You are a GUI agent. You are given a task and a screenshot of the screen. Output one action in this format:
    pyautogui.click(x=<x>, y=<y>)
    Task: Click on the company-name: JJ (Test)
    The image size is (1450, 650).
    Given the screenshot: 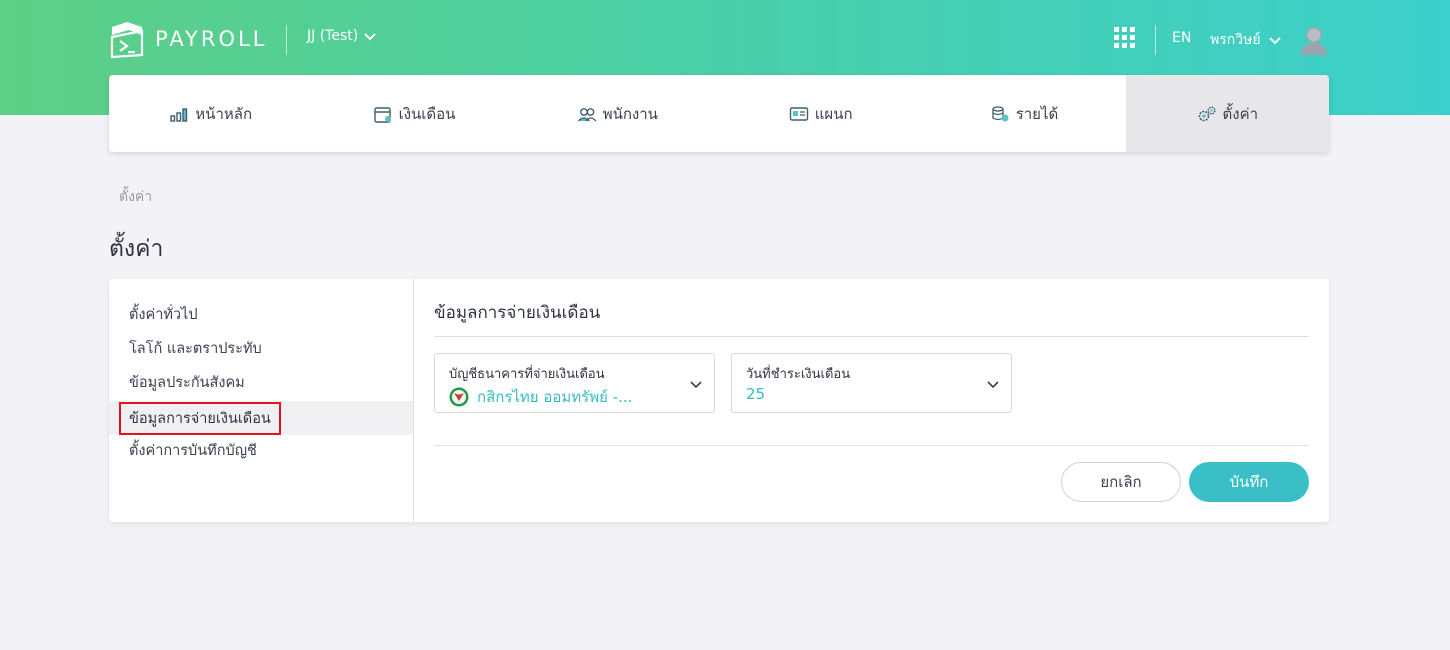 What is the action you would take?
    pyautogui.click(x=333, y=36)
    